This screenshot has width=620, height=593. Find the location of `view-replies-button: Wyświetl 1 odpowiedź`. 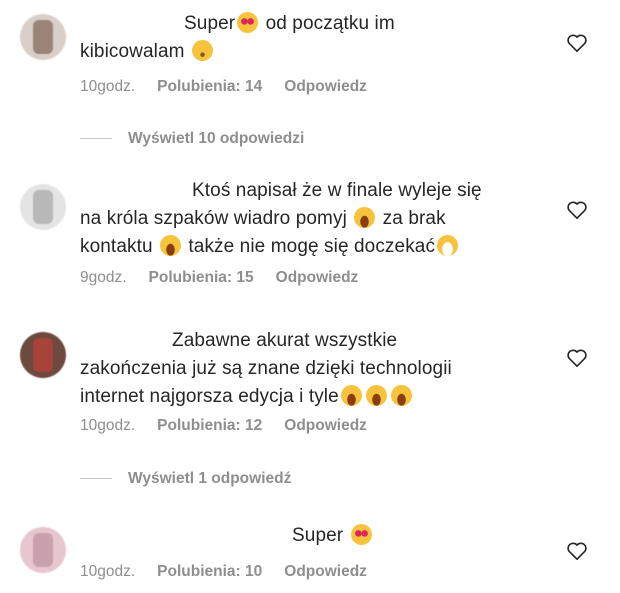

view-replies-button: Wyświetl 1 odpowiedź is located at coordinates (185, 479).